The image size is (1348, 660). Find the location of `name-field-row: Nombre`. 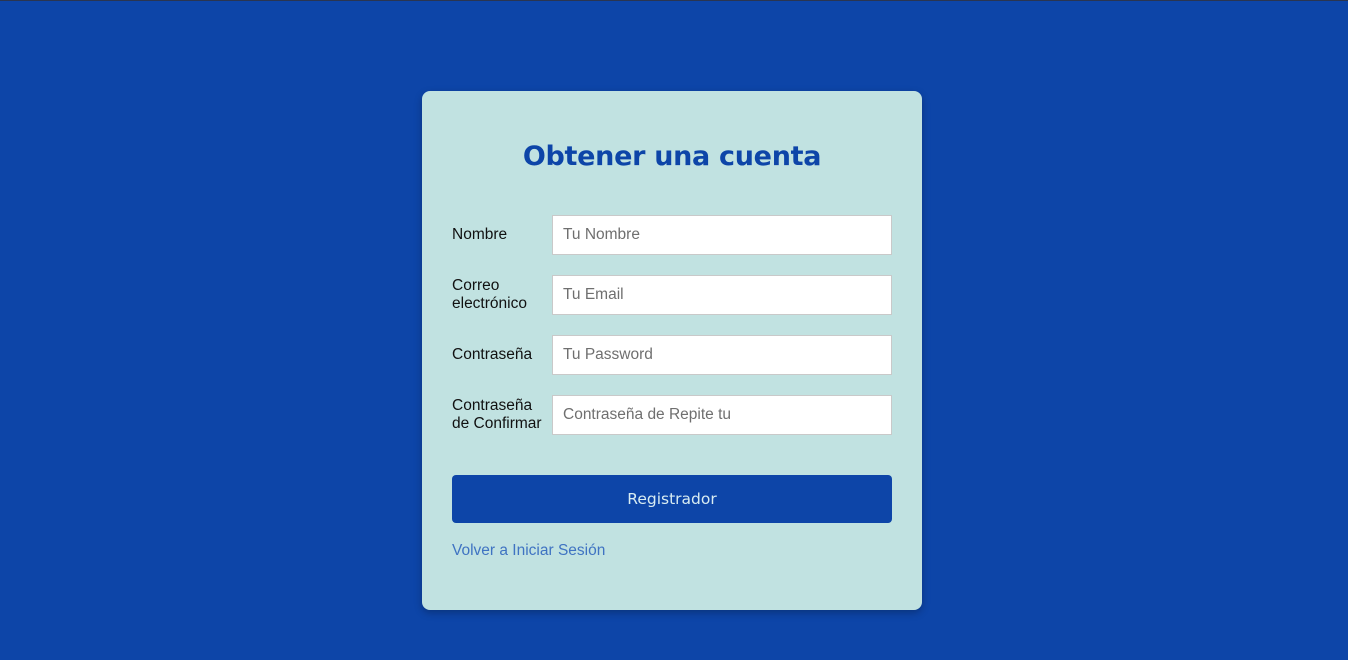

name-field-row: Nombre is located at coordinates (672, 235).